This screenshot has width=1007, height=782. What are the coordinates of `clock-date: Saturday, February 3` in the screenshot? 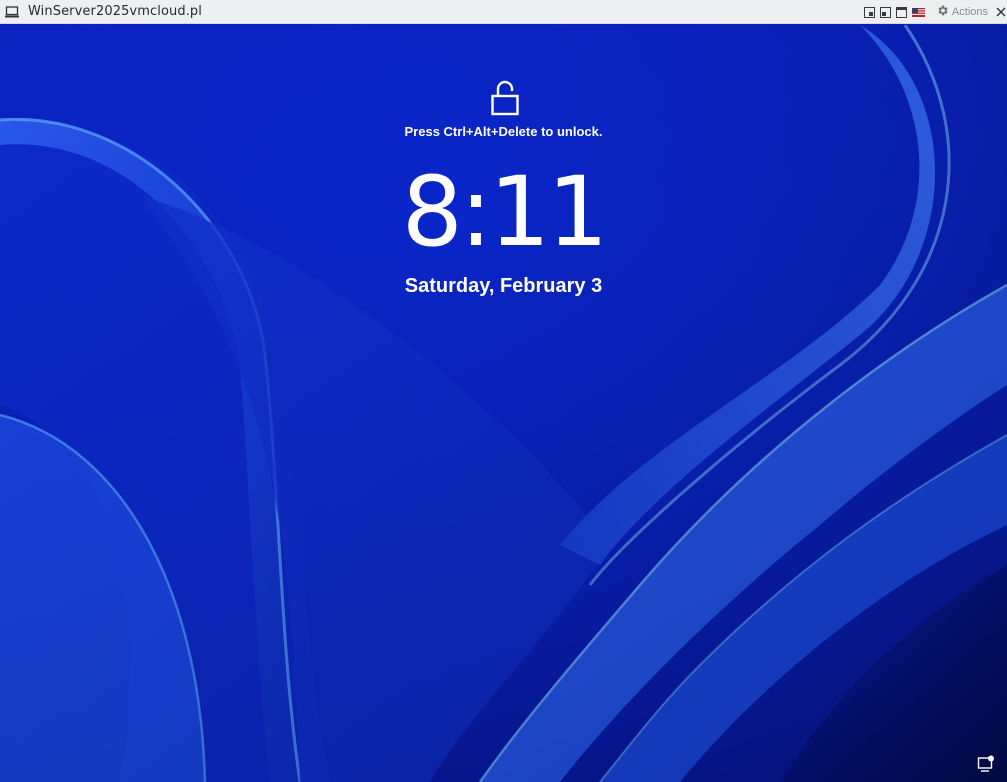 It's located at (503, 286).